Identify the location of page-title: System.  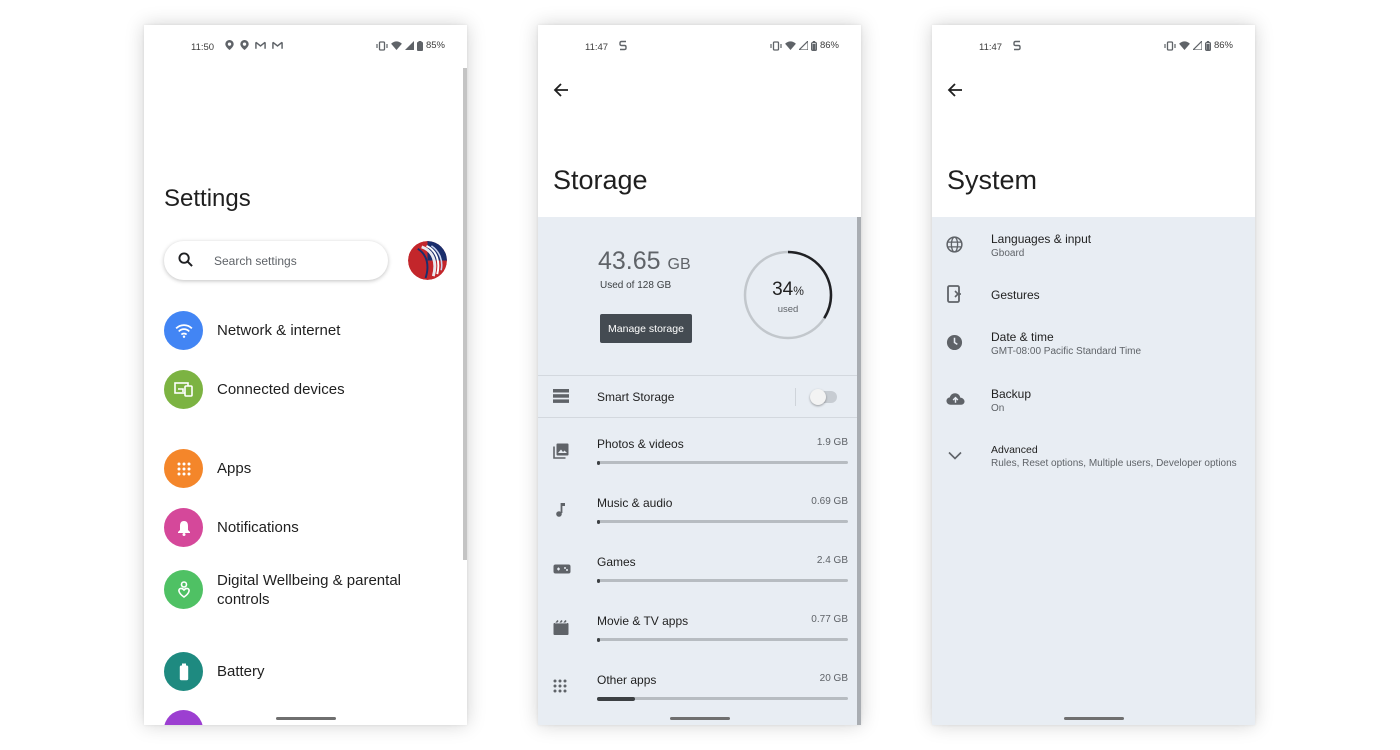
(992, 180).